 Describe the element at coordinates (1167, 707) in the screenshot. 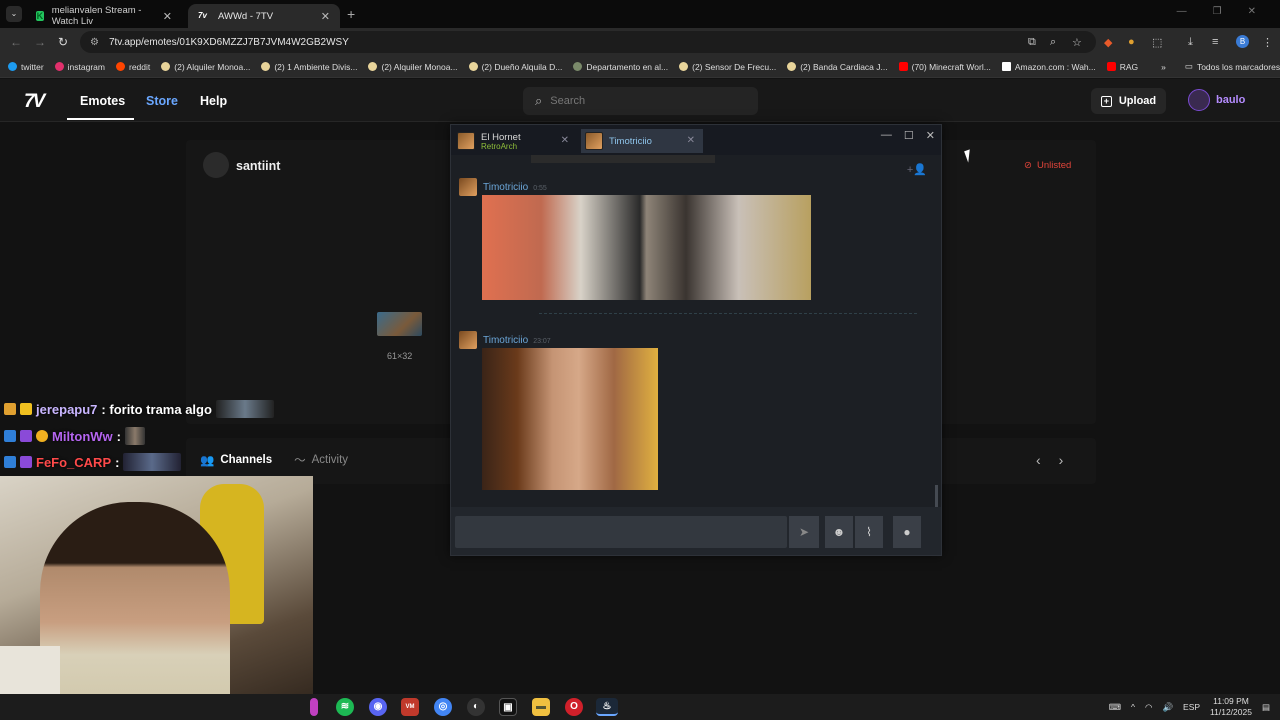

I see `volume-icon: 🔊` at that location.